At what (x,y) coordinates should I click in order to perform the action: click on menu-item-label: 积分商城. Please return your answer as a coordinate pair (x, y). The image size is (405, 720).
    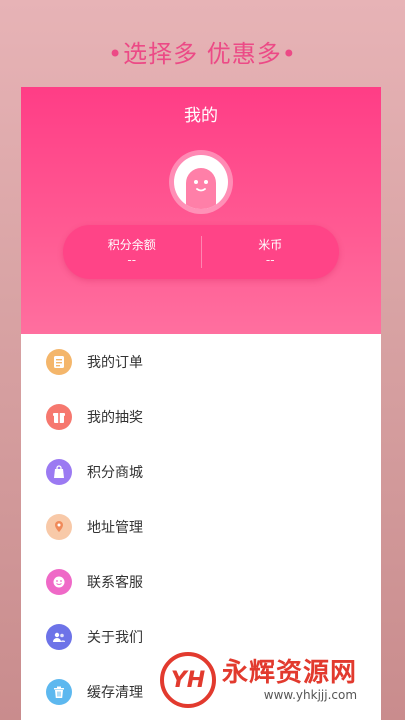
    Looking at the image, I should click on (115, 472).